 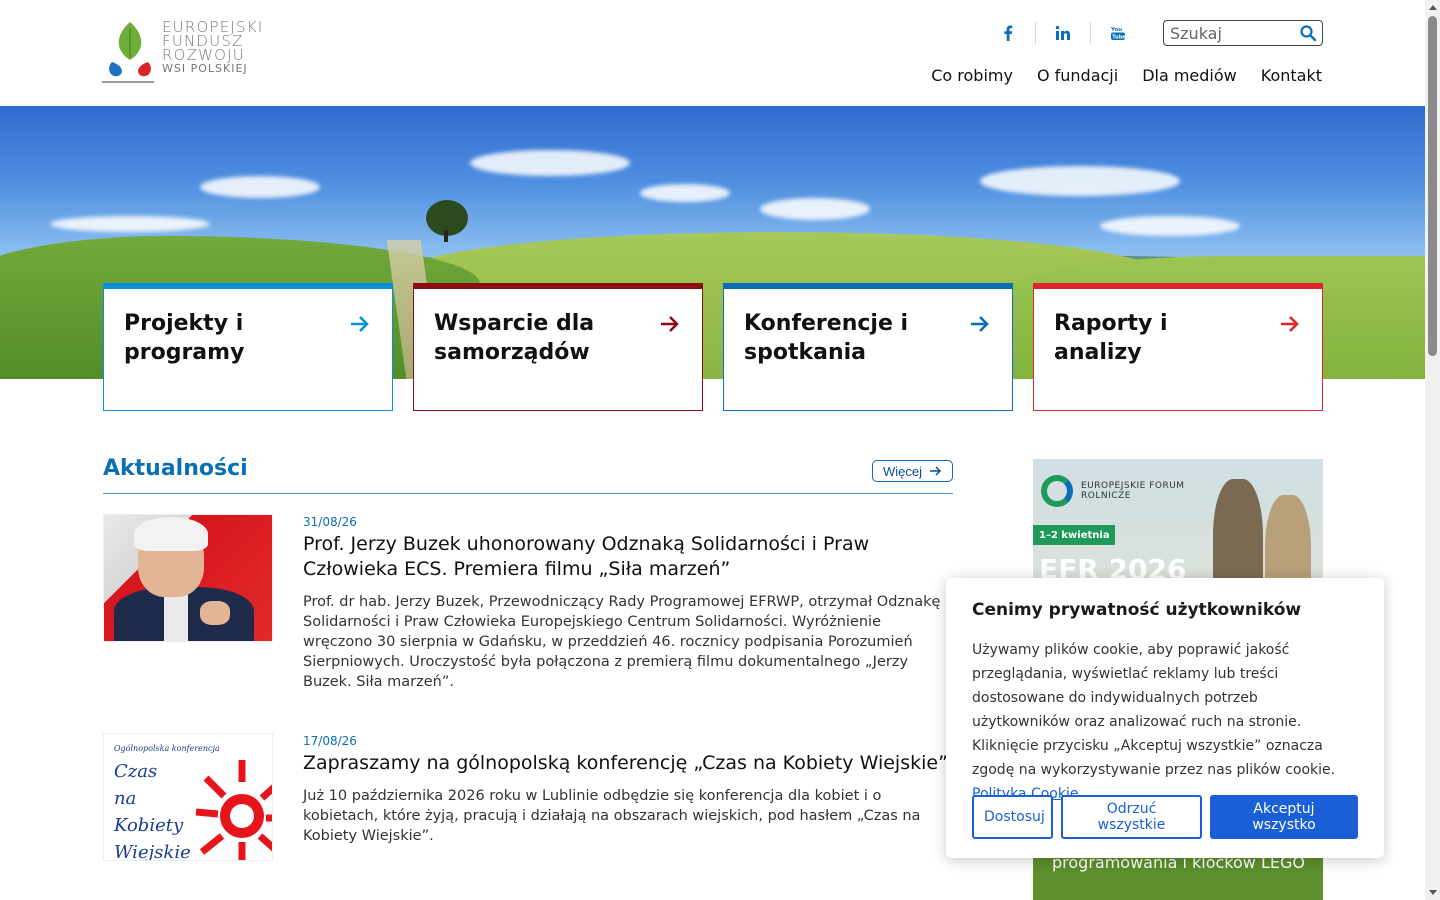 I want to click on logo-line-3: ROZWOJU, so click(x=203, y=55).